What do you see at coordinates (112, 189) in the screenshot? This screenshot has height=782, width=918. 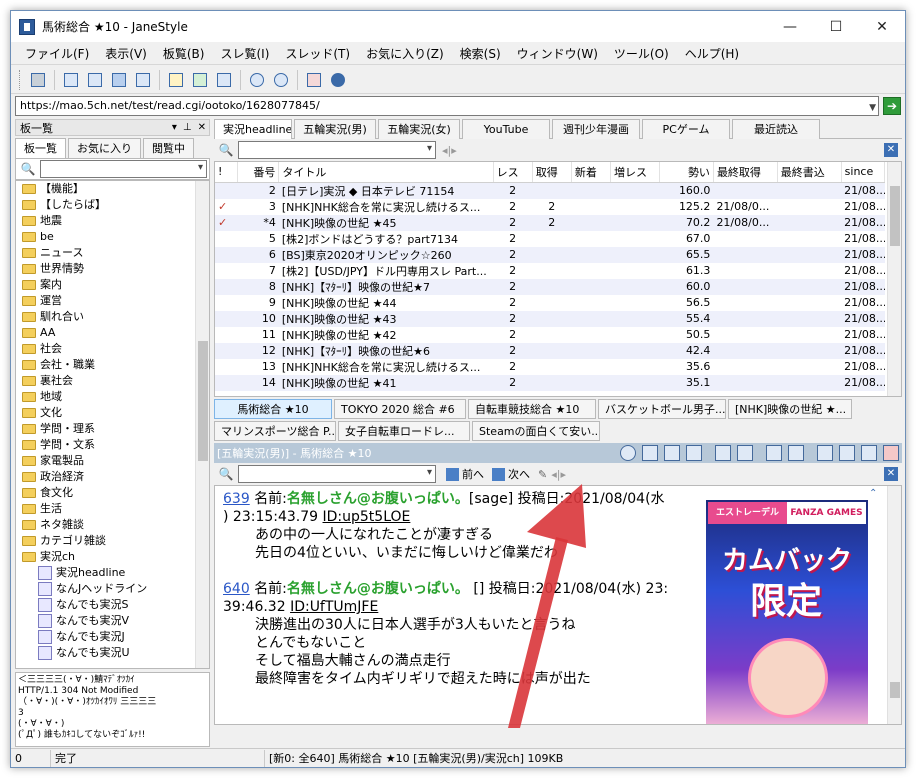 I see `tree-category: 【機能】` at bounding box center [112, 189].